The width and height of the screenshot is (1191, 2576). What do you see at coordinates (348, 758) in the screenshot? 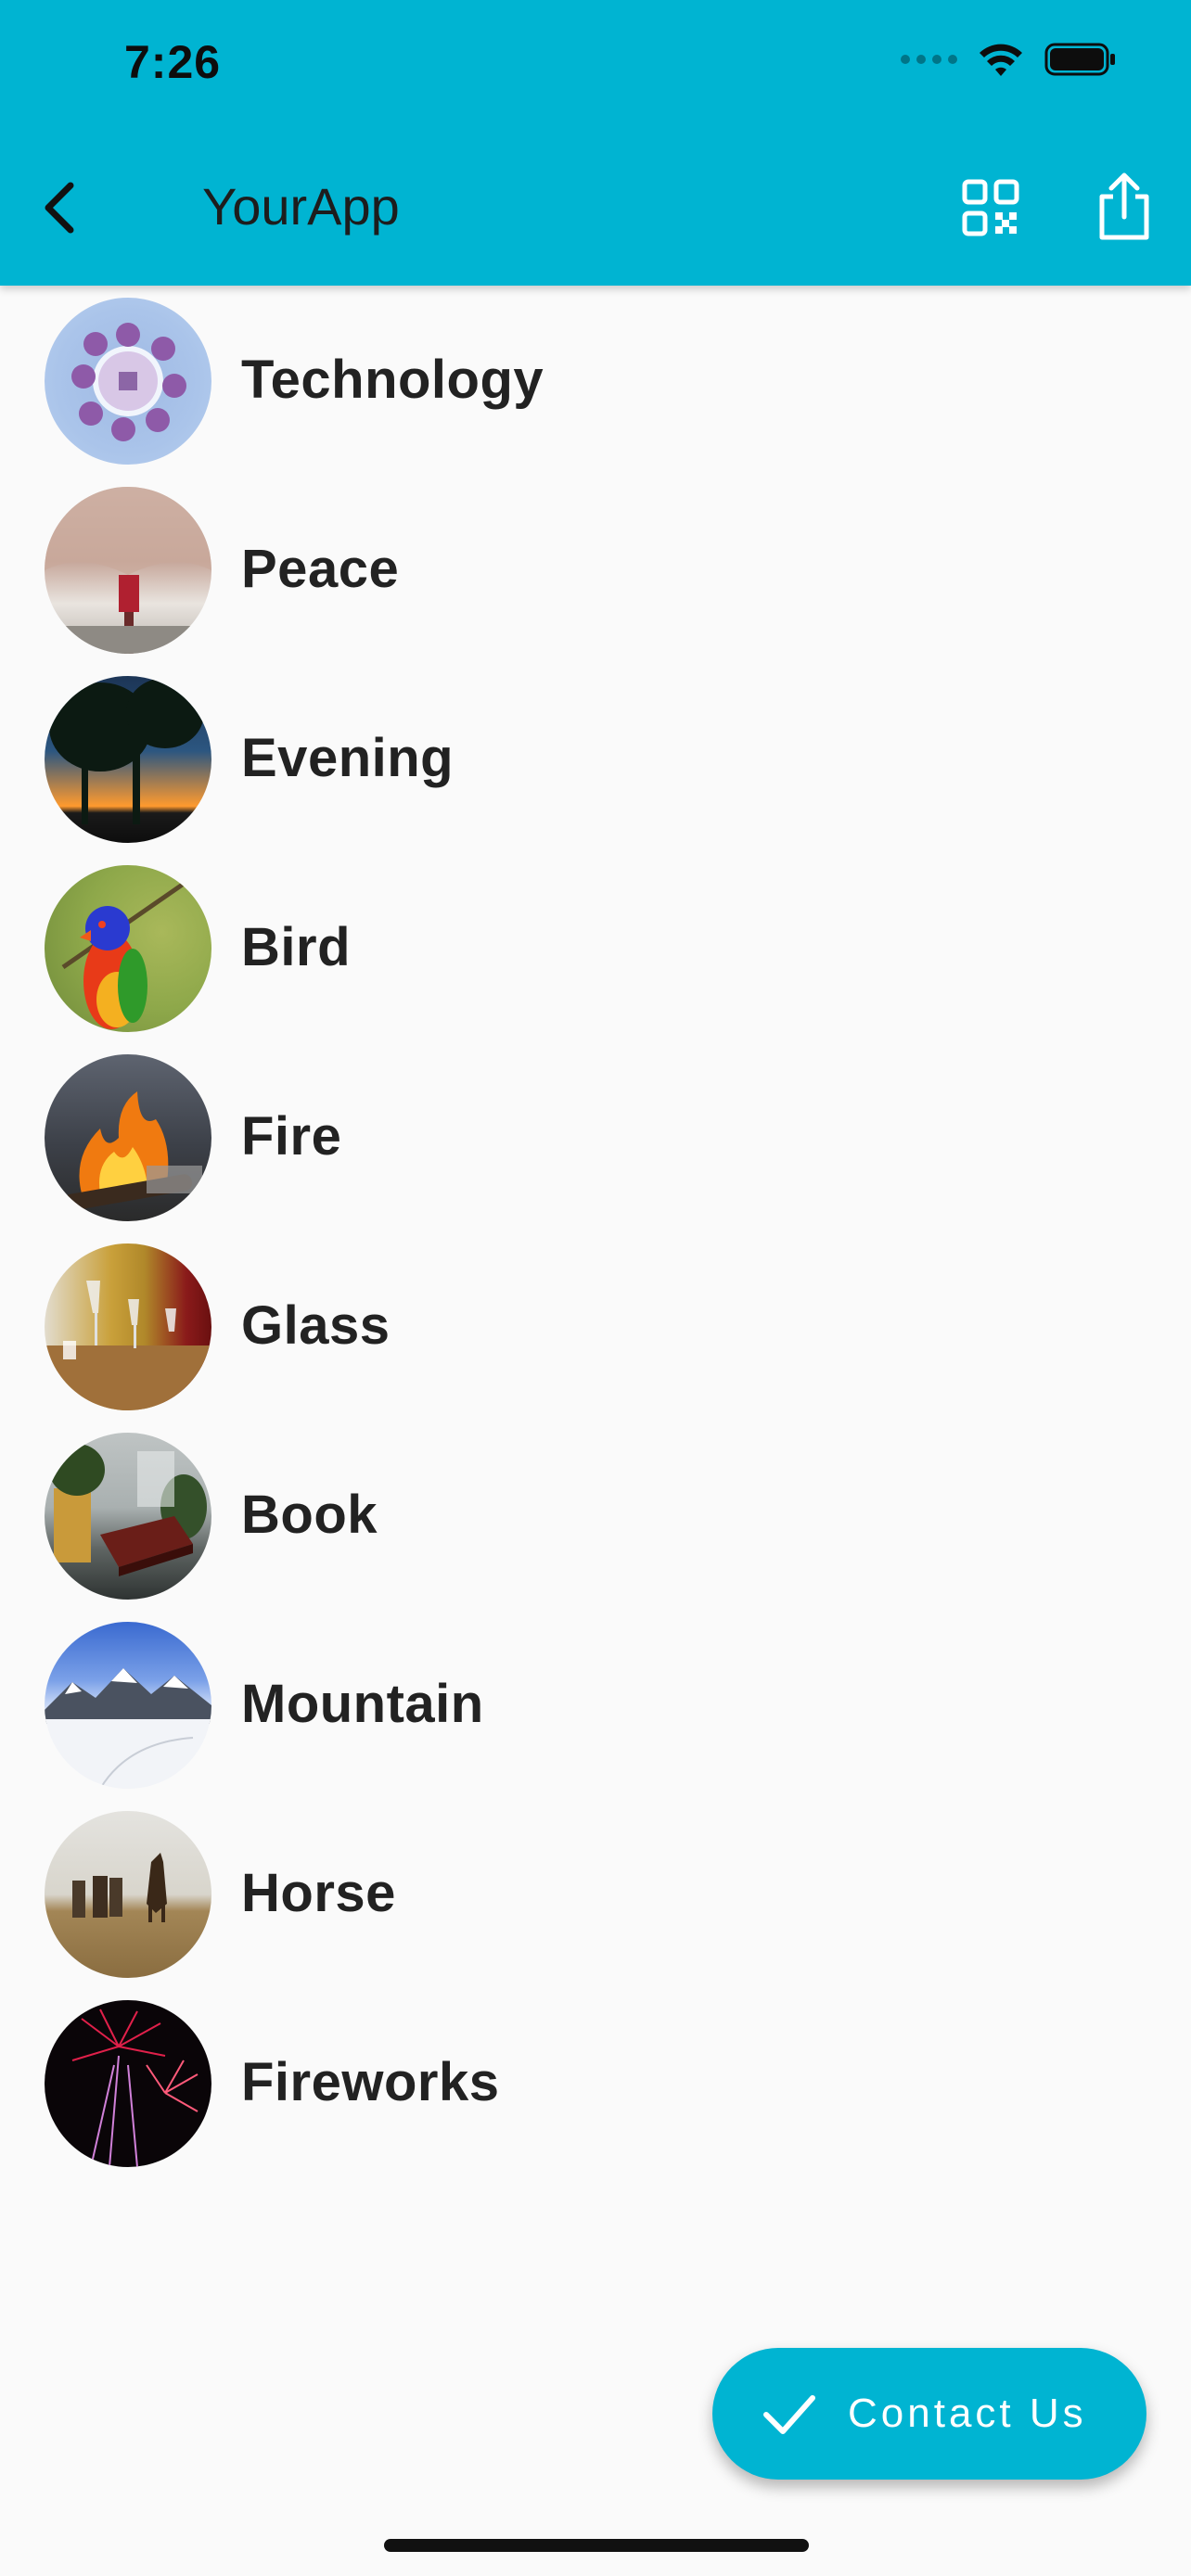
I see `list-item-label: Evening` at bounding box center [348, 758].